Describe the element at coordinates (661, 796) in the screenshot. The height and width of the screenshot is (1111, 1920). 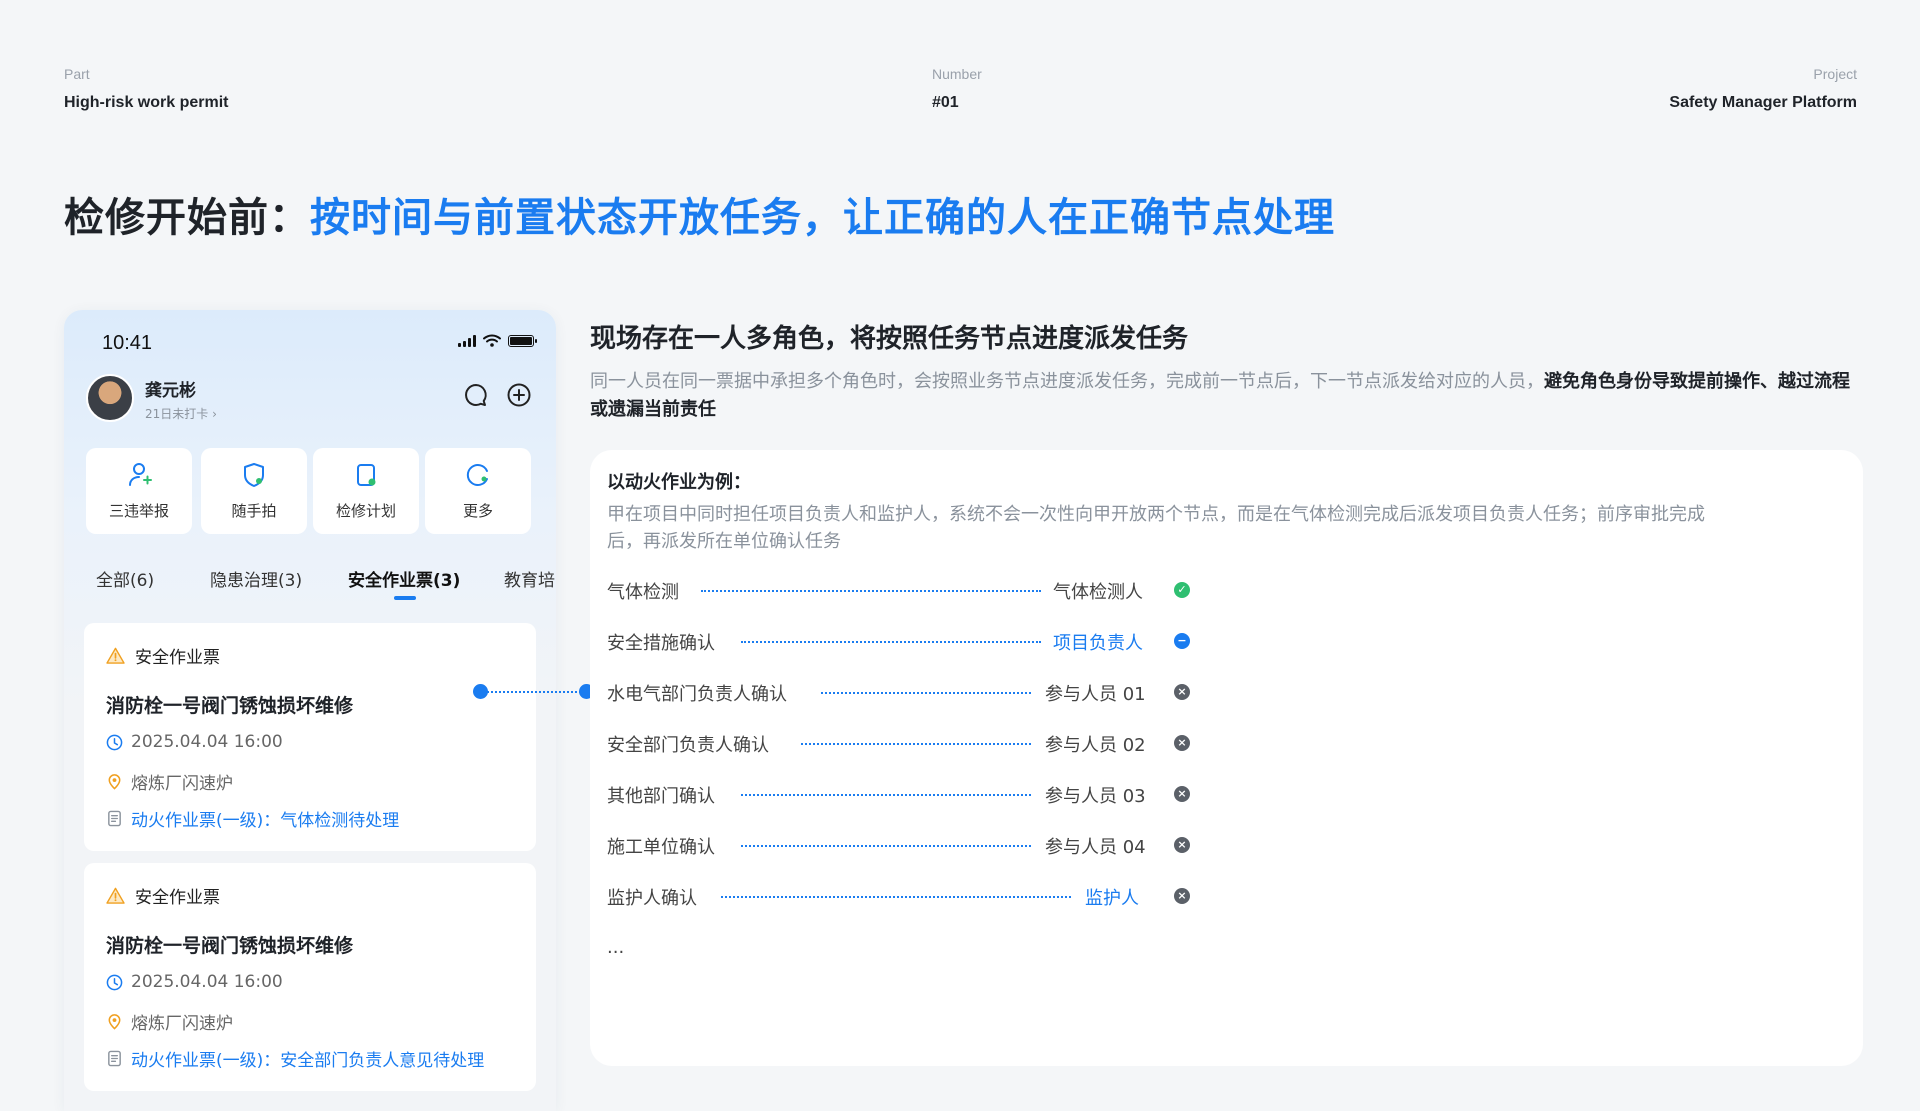
I see `flow-step: 其他部门确认` at that location.